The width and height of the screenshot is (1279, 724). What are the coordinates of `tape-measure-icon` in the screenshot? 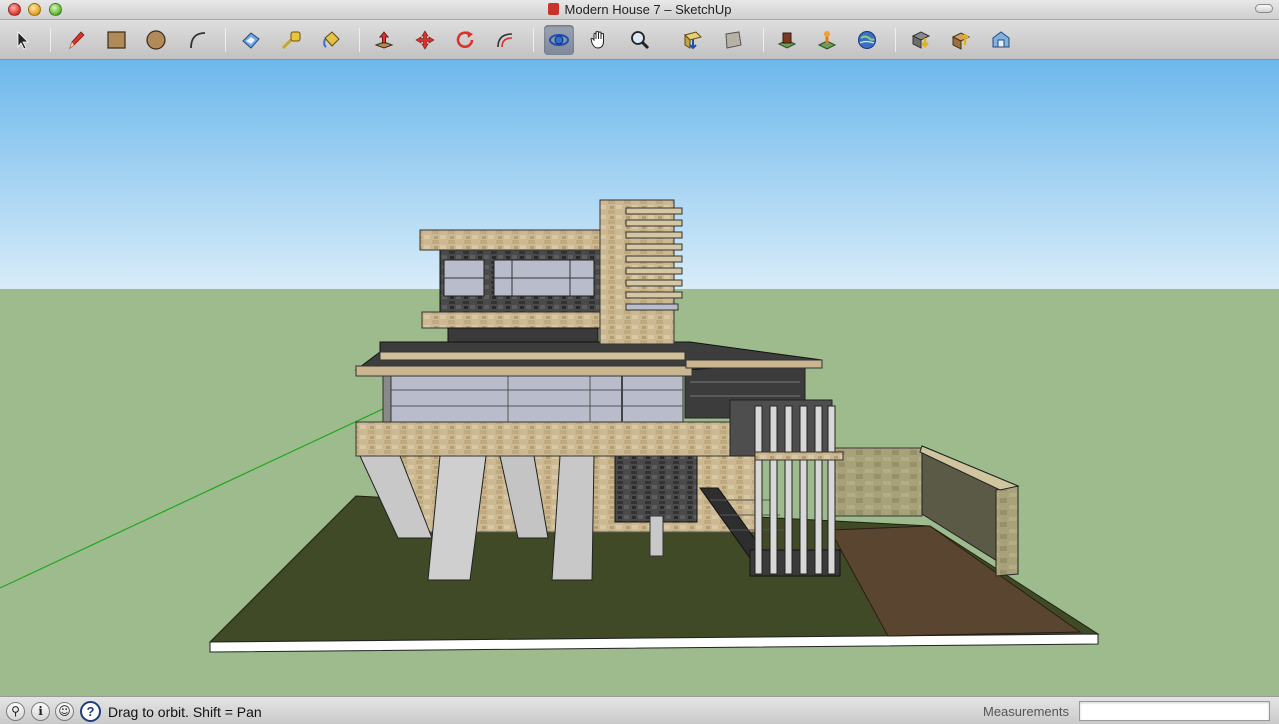 It's located at (291, 40).